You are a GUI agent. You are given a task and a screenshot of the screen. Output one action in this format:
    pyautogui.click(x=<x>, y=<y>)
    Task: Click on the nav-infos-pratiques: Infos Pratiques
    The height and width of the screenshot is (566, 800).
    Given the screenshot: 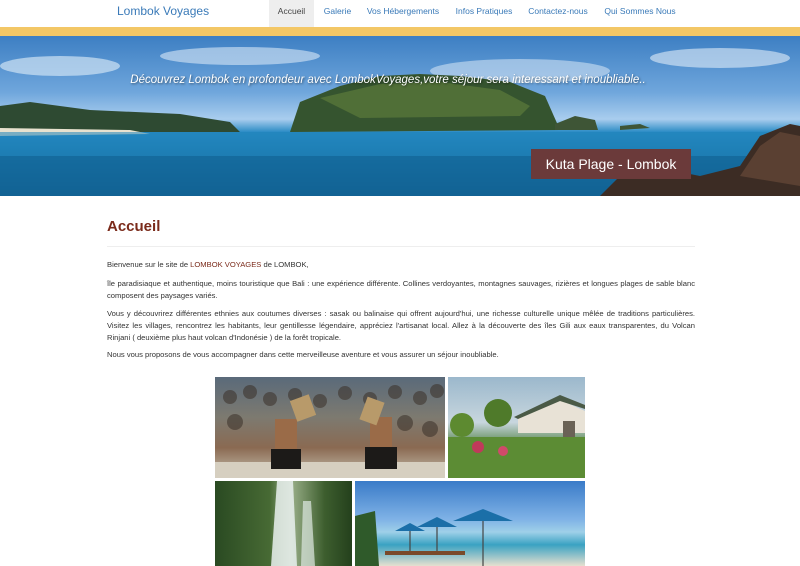 What is the action you would take?
    pyautogui.click(x=484, y=13)
    